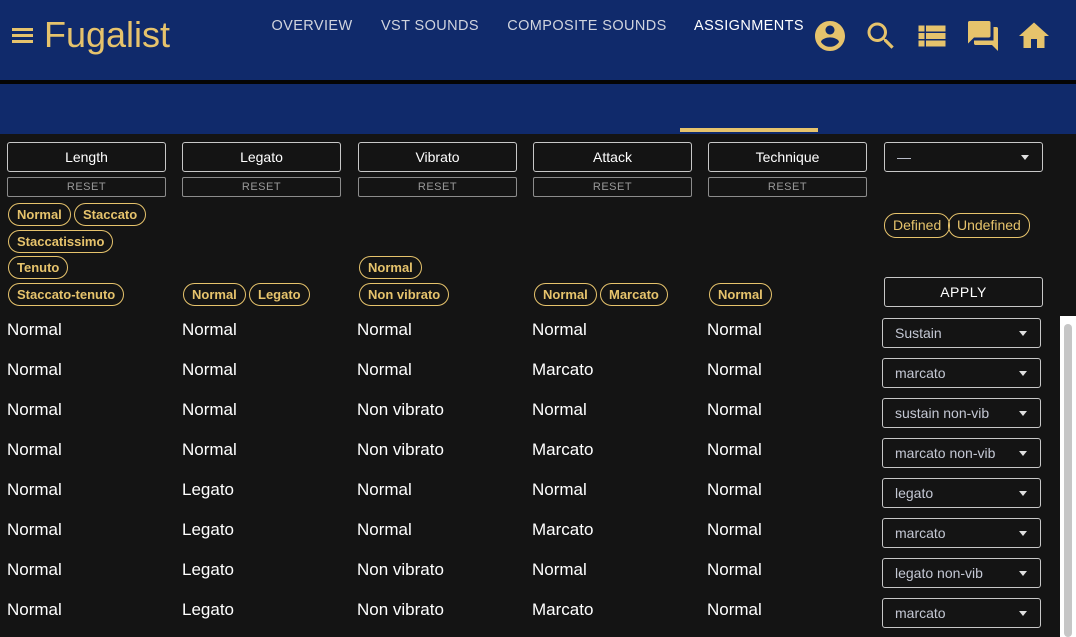 This screenshot has width=1076, height=637. What do you see at coordinates (740, 294) in the screenshot?
I see `technique-chip-normal: Normal` at bounding box center [740, 294].